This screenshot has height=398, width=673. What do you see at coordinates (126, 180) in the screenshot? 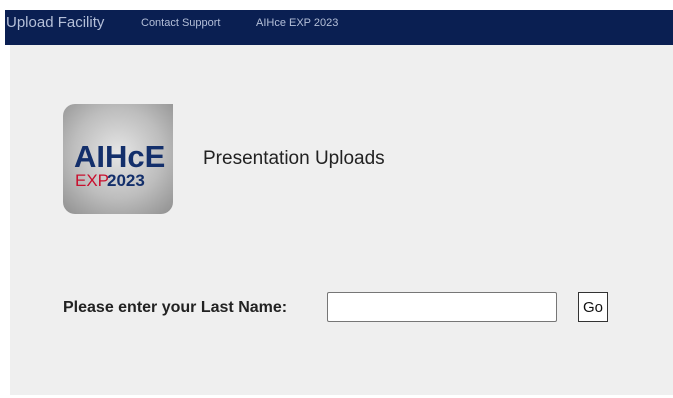
I see `logo-text-year: 2023` at bounding box center [126, 180].